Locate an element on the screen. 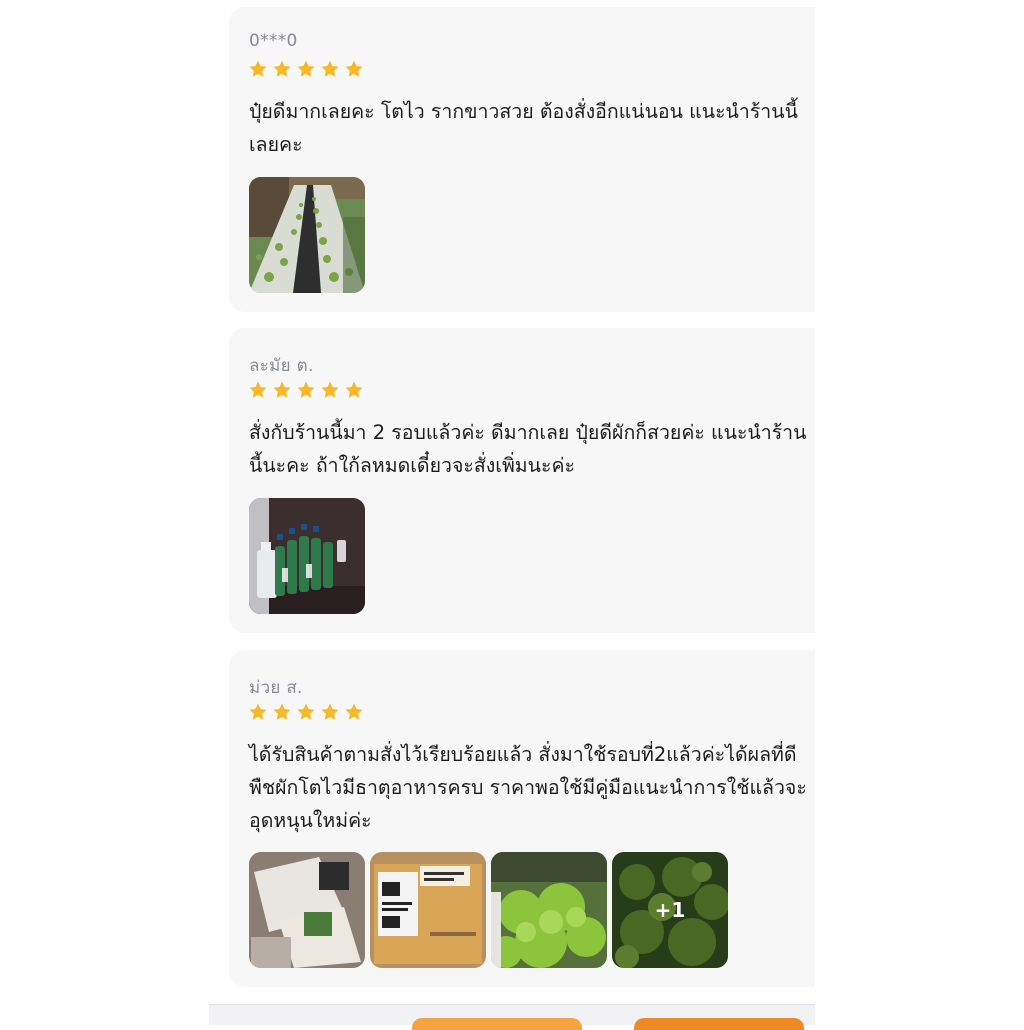 This screenshot has height=1030, width=1024. more-photos-overlay: +1 is located at coordinates (670, 910).